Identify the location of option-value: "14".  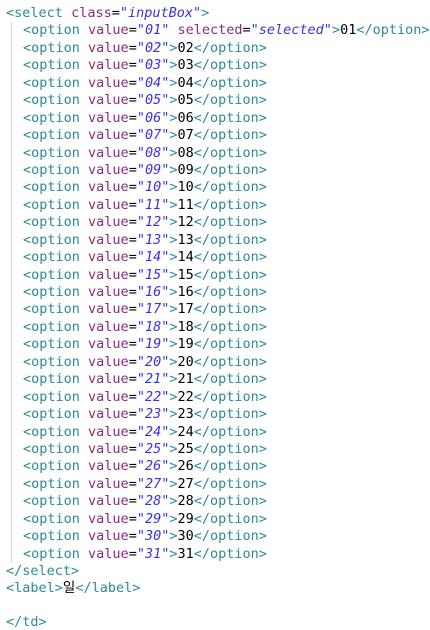
(153, 257).